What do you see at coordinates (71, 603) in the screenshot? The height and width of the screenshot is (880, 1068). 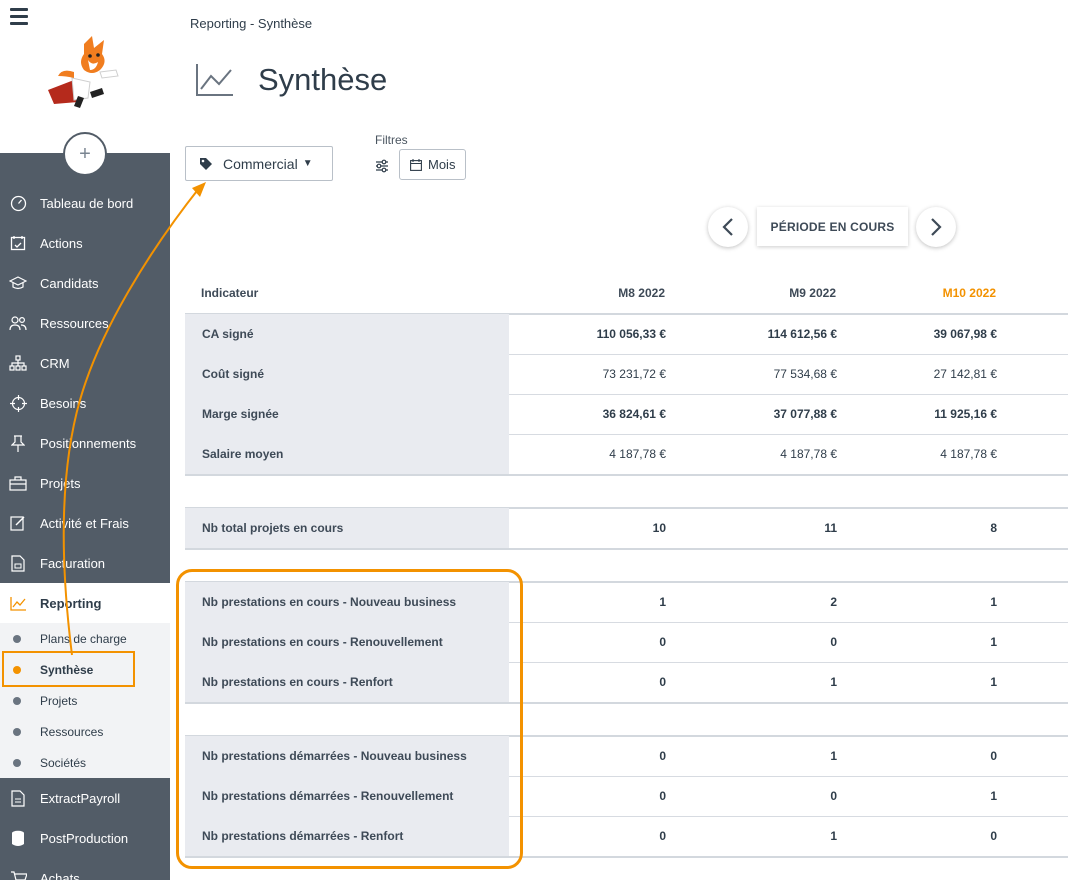 I see `sidebar-item-label: Reporting` at bounding box center [71, 603].